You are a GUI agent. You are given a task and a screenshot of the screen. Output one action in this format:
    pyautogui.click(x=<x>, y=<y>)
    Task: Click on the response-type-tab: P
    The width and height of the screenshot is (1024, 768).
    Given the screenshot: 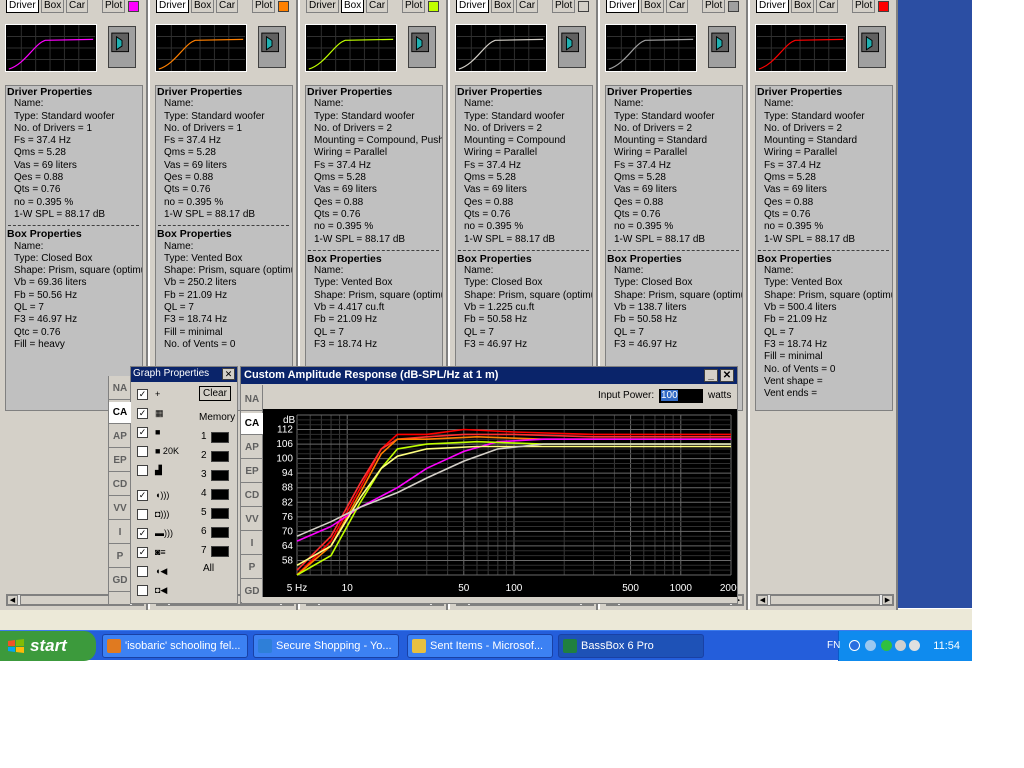 What is the action you would take?
    pyautogui.click(x=252, y=568)
    